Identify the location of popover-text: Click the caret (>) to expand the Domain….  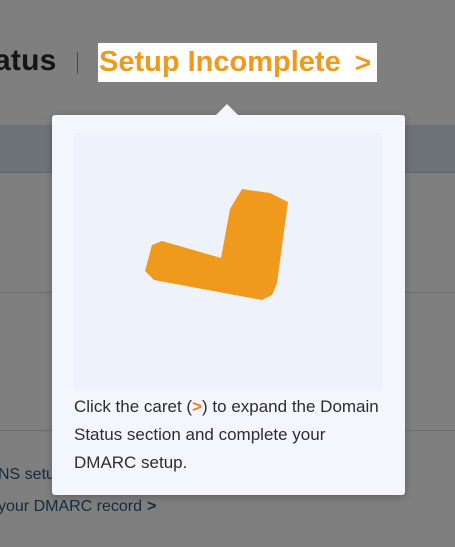
(229, 435).